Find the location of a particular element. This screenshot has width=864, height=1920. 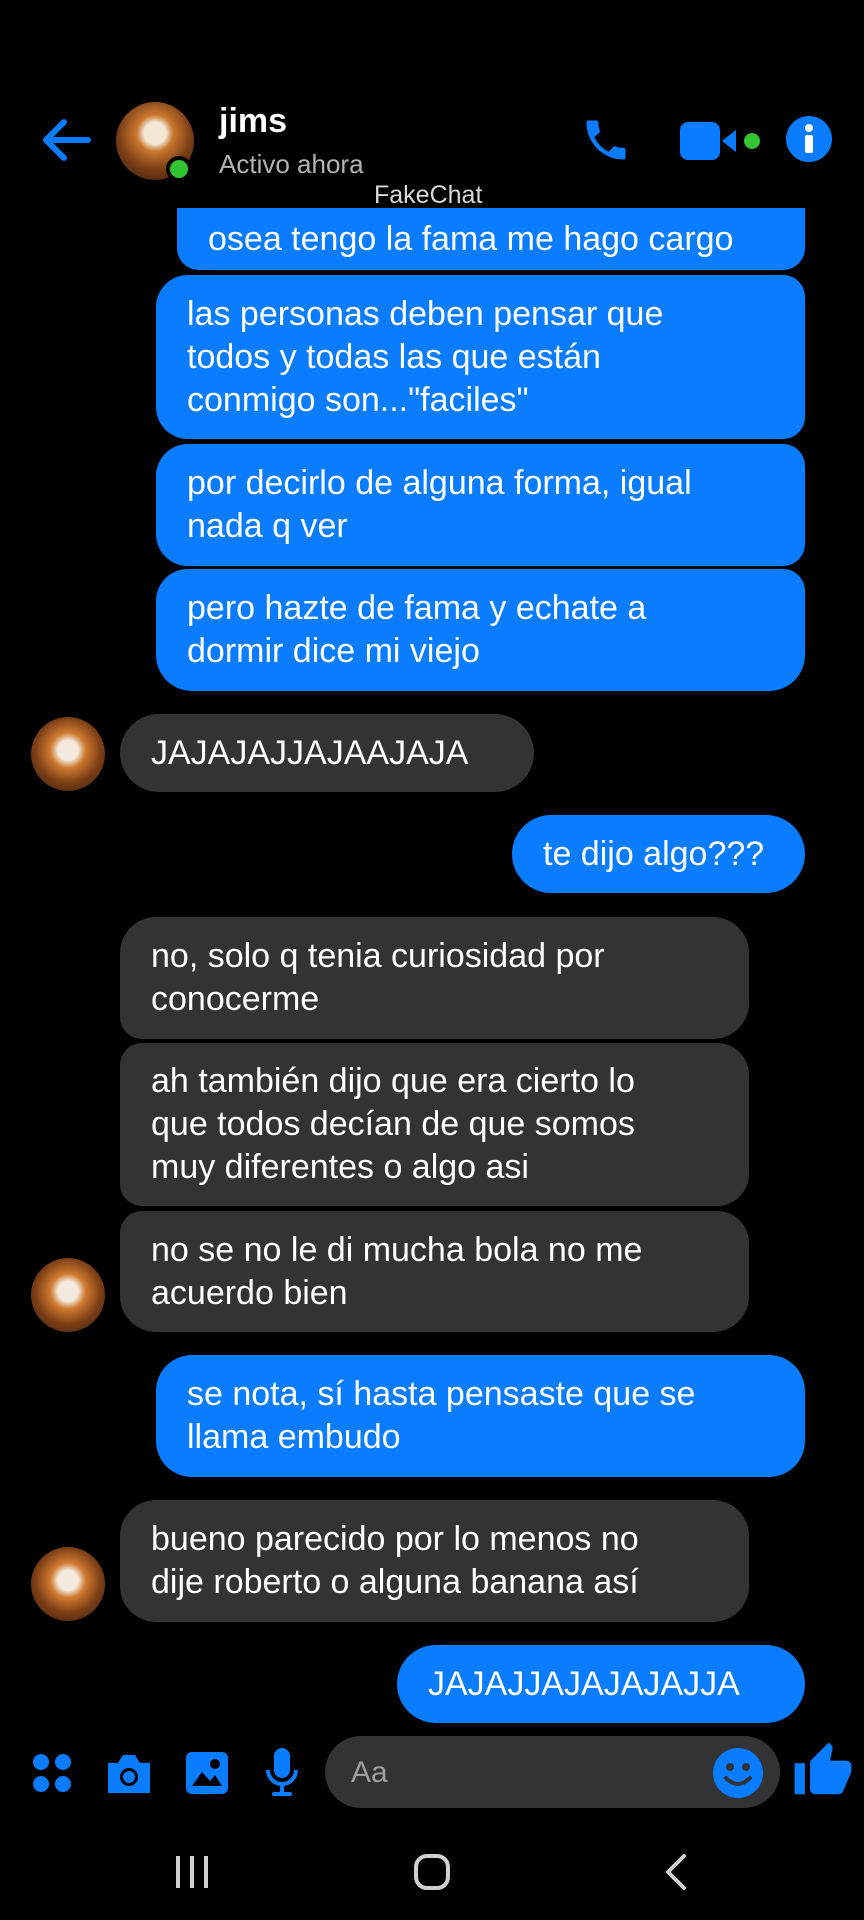

back-arrow-icon is located at coordinates (66, 140).